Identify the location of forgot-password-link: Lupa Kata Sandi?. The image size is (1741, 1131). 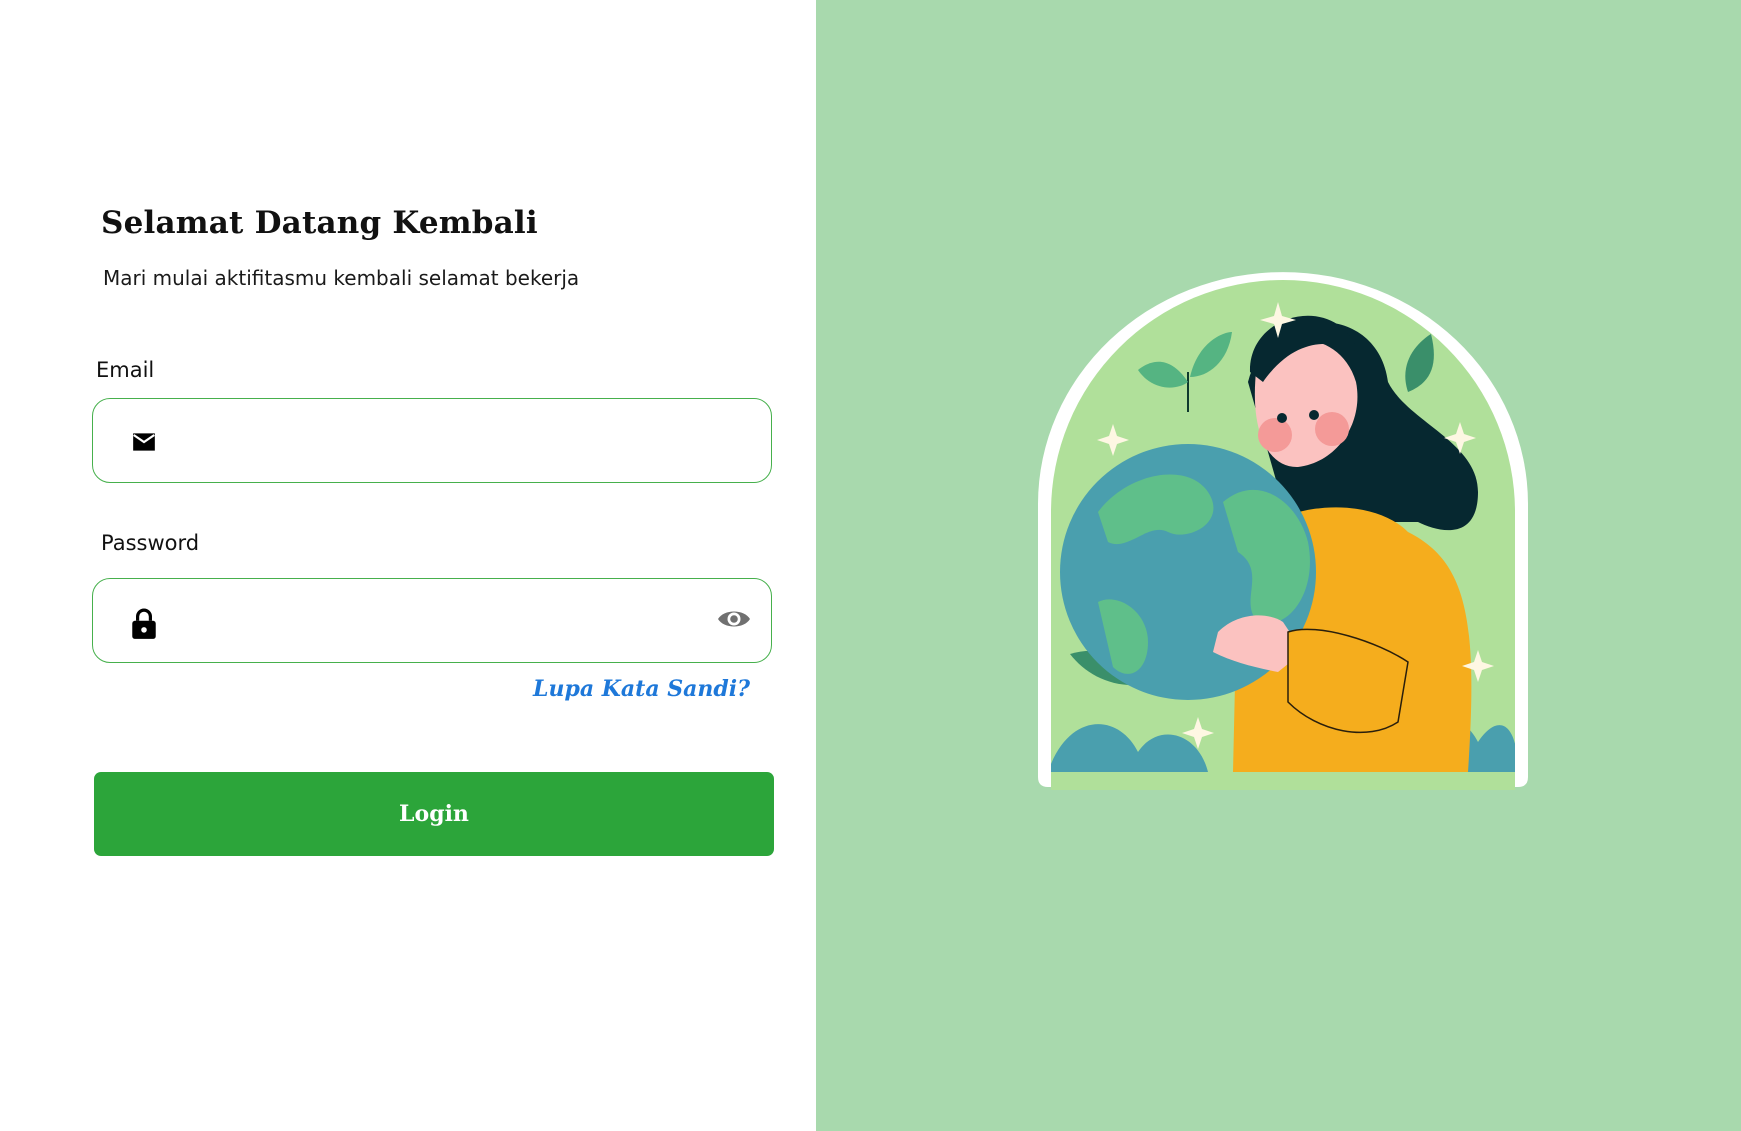
(641, 689).